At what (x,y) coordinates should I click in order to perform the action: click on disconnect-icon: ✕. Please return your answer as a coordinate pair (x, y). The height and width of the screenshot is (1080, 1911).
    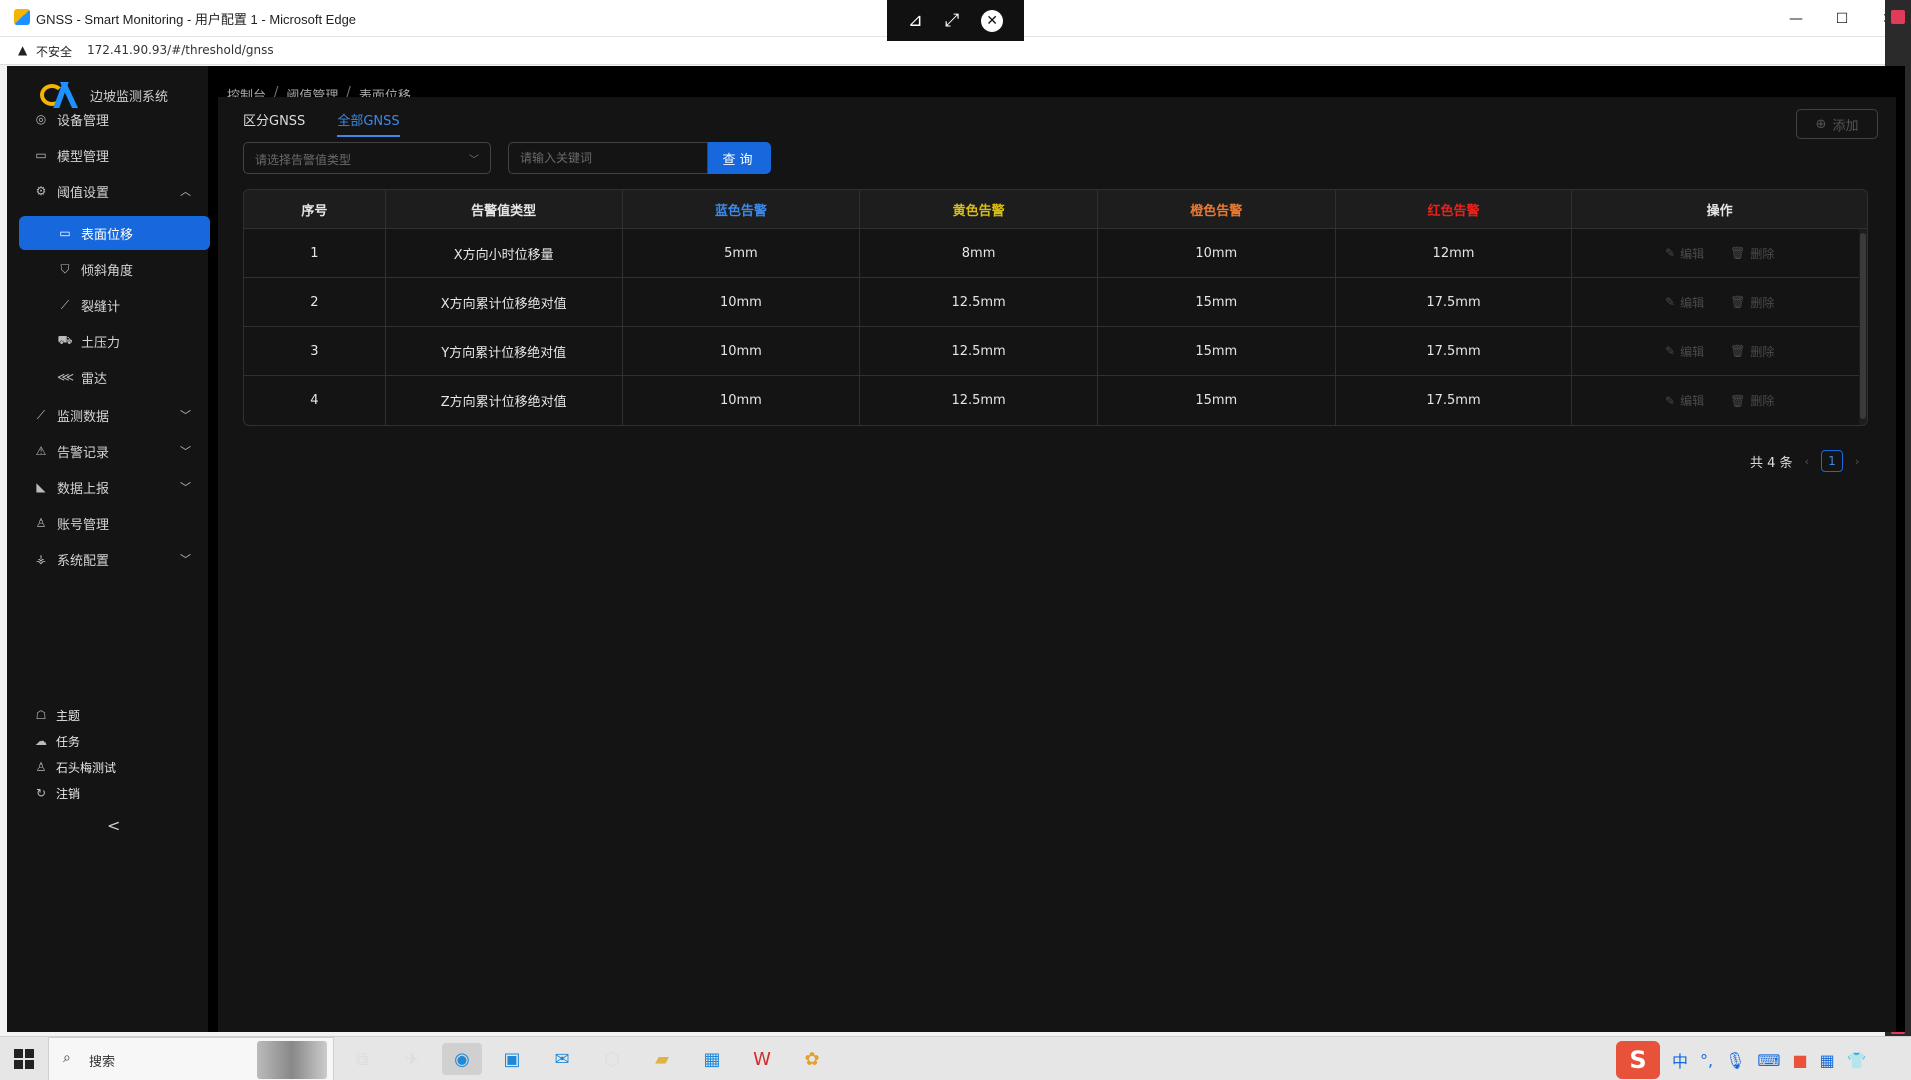
    Looking at the image, I should click on (992, 20).